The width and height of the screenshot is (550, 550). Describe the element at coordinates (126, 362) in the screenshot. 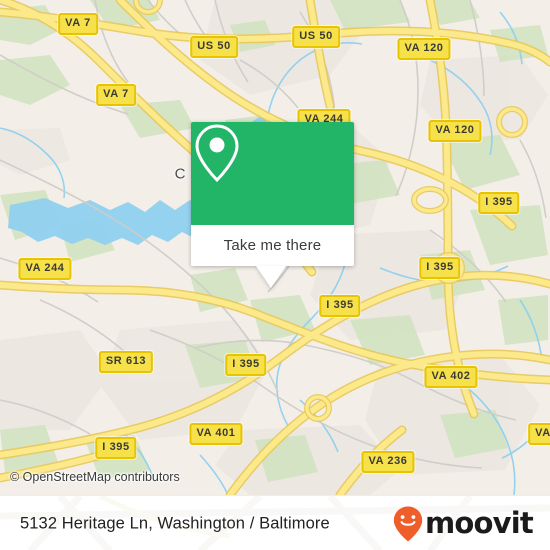

I see `highway-shield: SR 613` at that location.